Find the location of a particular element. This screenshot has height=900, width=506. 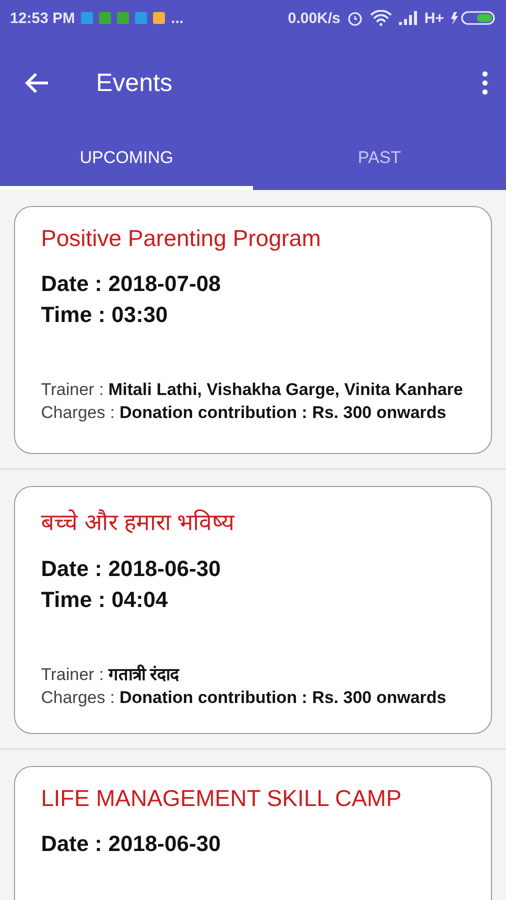

more-options-icon is located at coordinates (485, 83).